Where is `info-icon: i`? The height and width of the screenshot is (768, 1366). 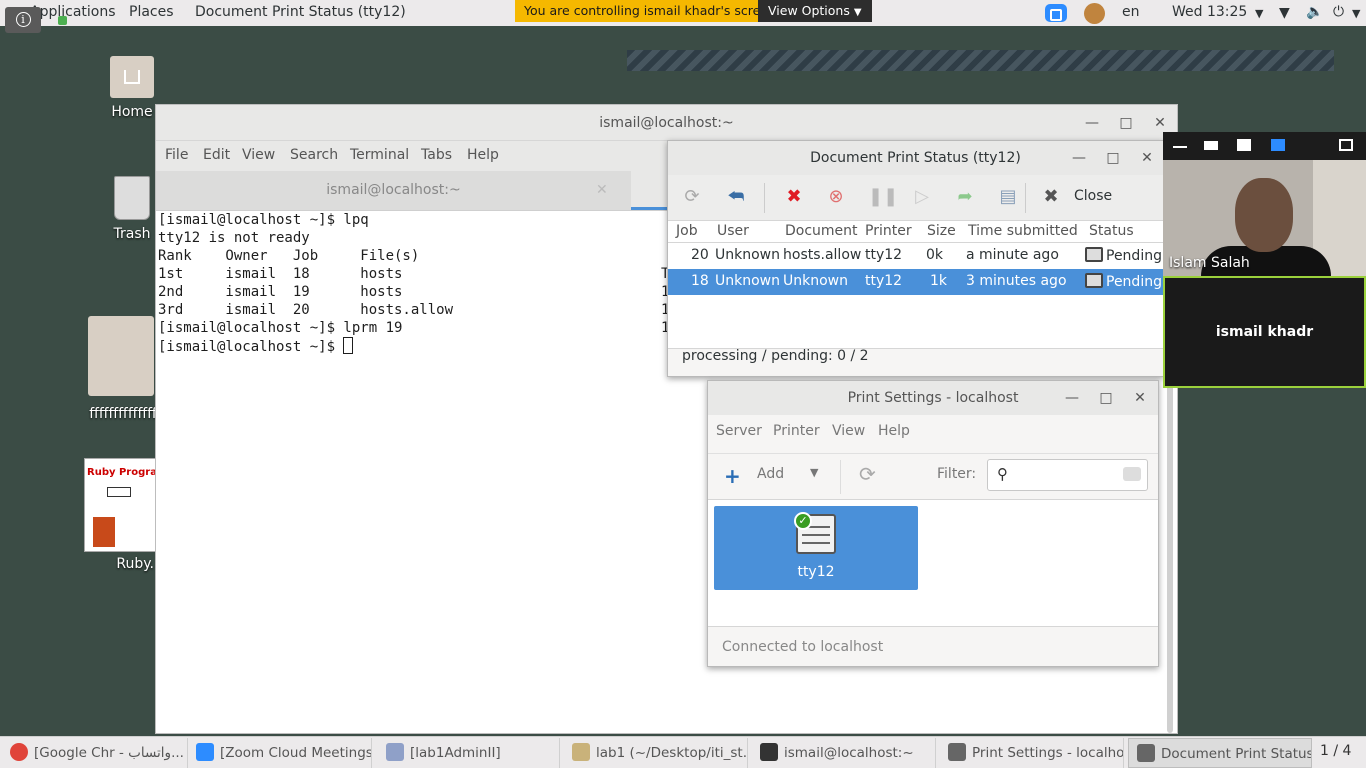 info-icon: i is located at coordinates (23, 20).